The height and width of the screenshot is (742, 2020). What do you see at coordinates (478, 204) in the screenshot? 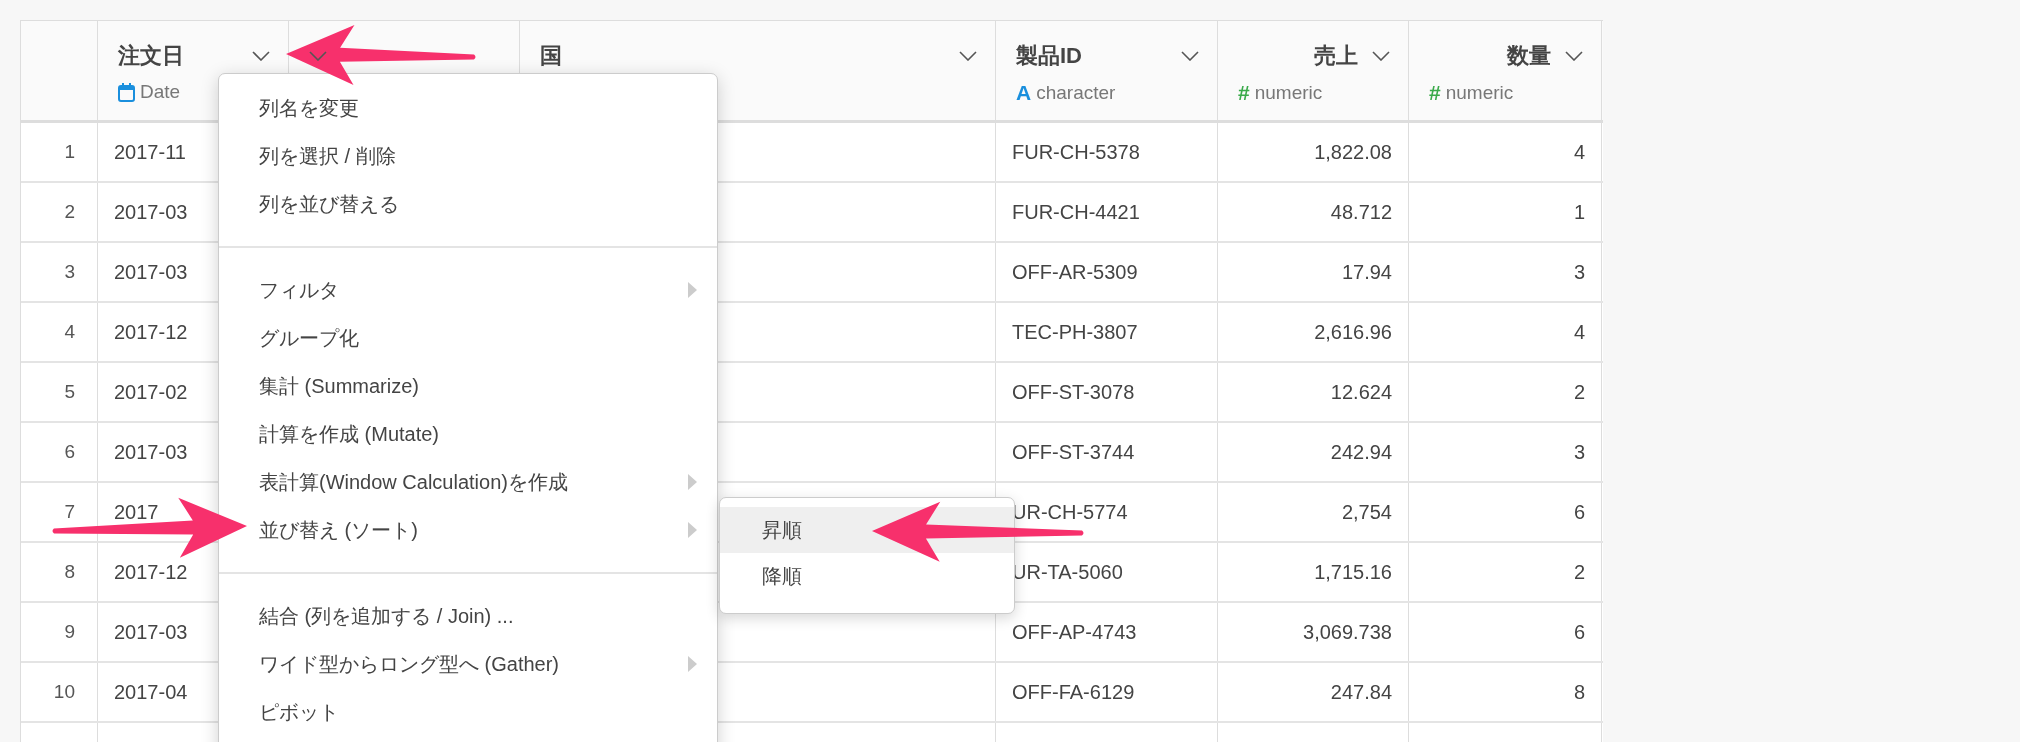
I see `menu-item: 列を並び替える` at bounding box center [478, 204].